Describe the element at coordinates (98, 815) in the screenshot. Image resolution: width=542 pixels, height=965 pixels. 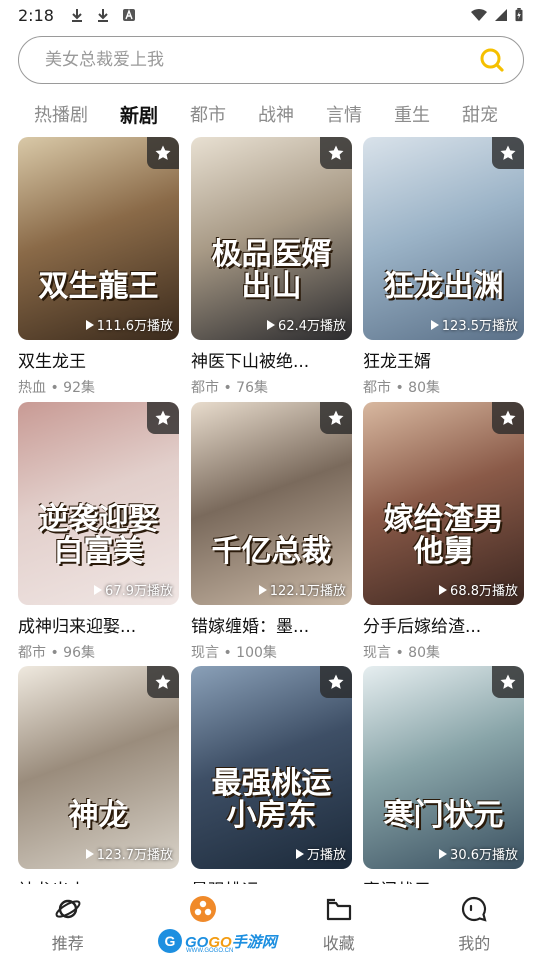
I see `poster-title-art: 神龙` at that location.